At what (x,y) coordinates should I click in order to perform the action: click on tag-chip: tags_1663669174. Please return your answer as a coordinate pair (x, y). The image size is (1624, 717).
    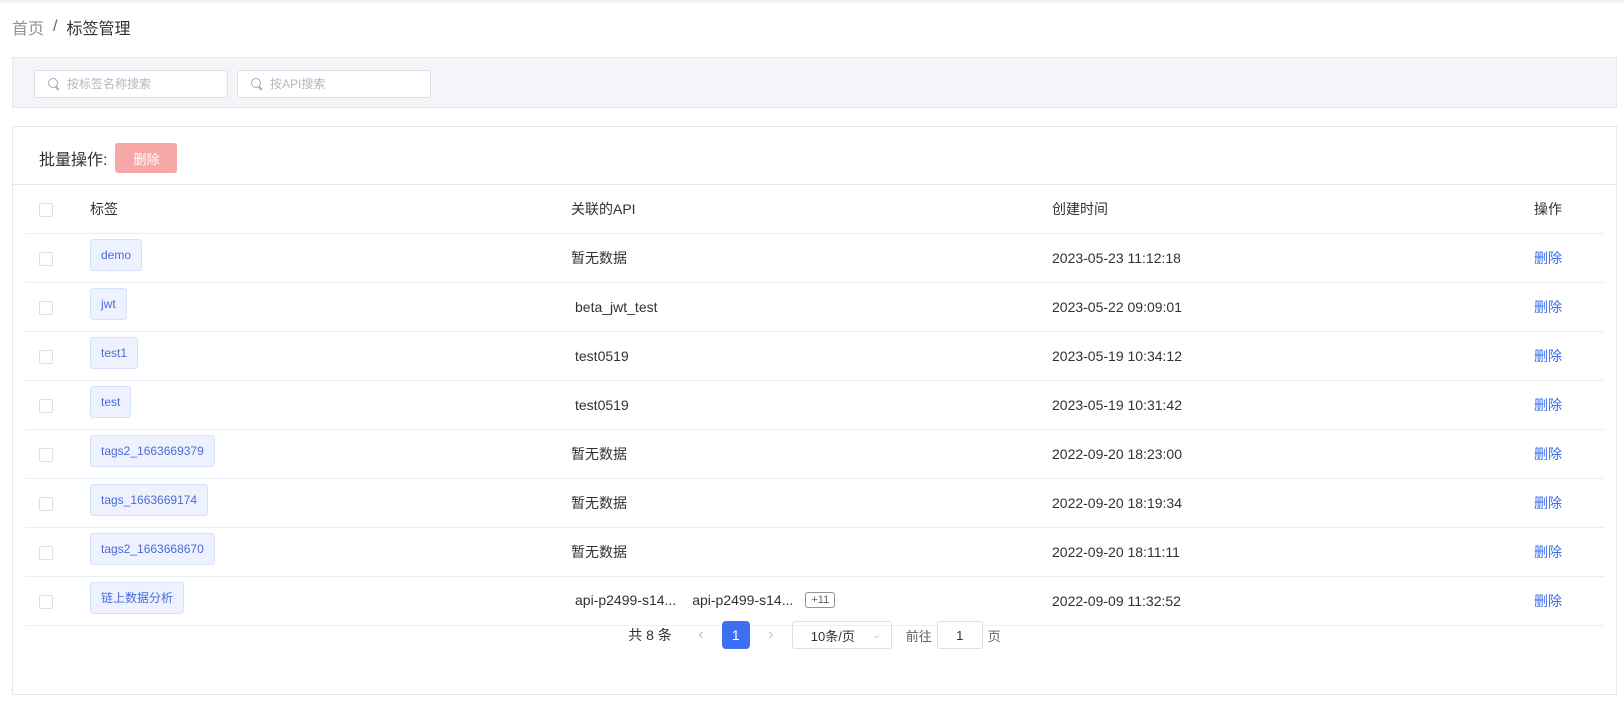
    Looking at the image, I should click on (149, 499).